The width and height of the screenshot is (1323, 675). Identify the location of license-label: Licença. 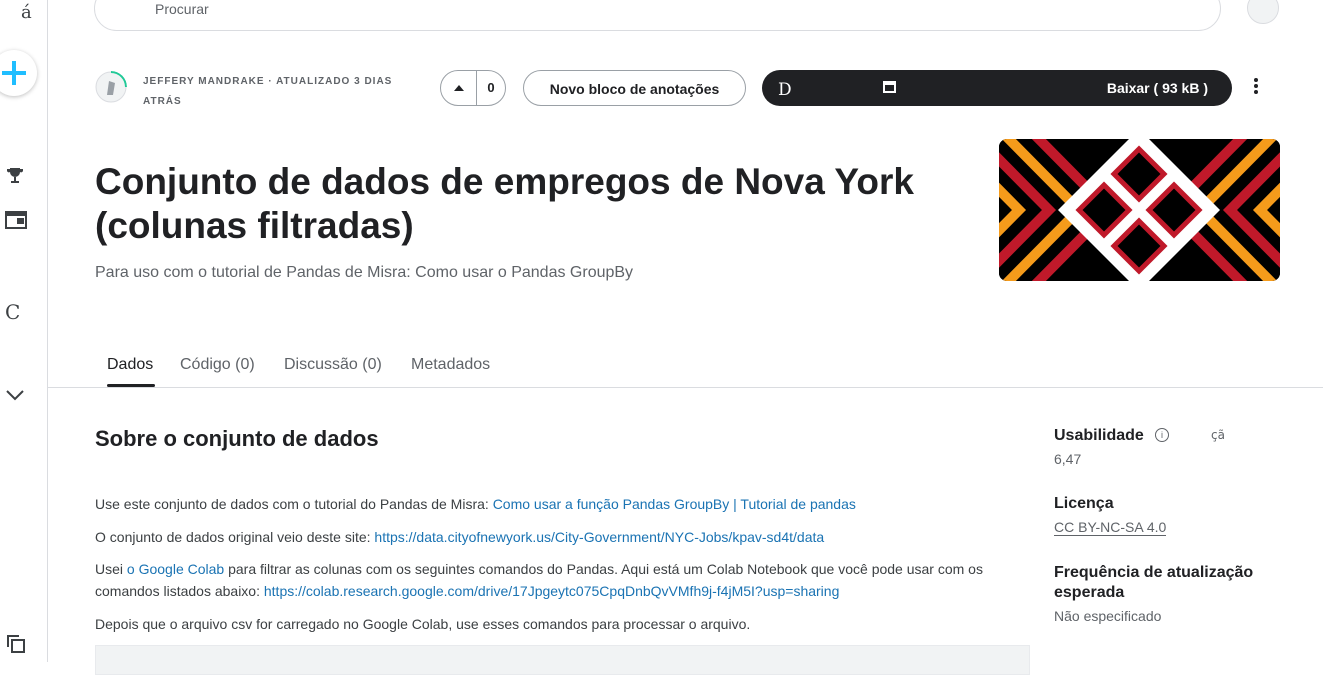
(1084, 503).